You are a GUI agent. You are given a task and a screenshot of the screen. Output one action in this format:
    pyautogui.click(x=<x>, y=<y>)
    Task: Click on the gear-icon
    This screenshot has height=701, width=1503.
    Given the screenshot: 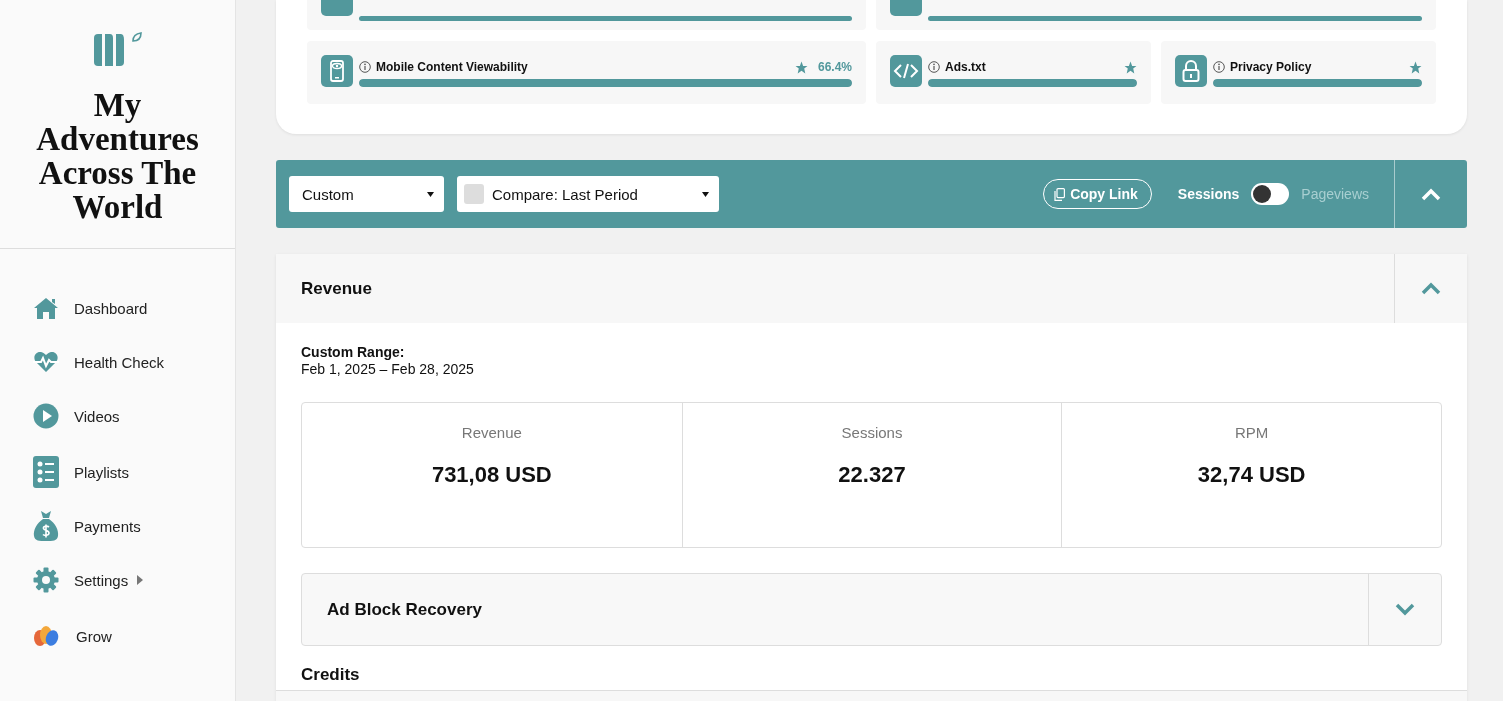 What is the action you would take?
    pyautogui.click(x=46, y=580)
    